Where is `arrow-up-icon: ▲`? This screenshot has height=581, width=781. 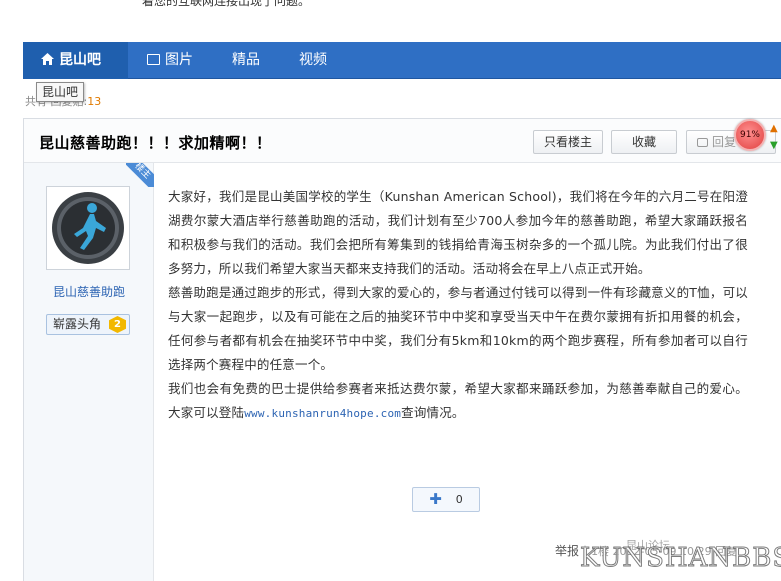 arrow-up-icon: ▲ is located at coordinates (774, 128).